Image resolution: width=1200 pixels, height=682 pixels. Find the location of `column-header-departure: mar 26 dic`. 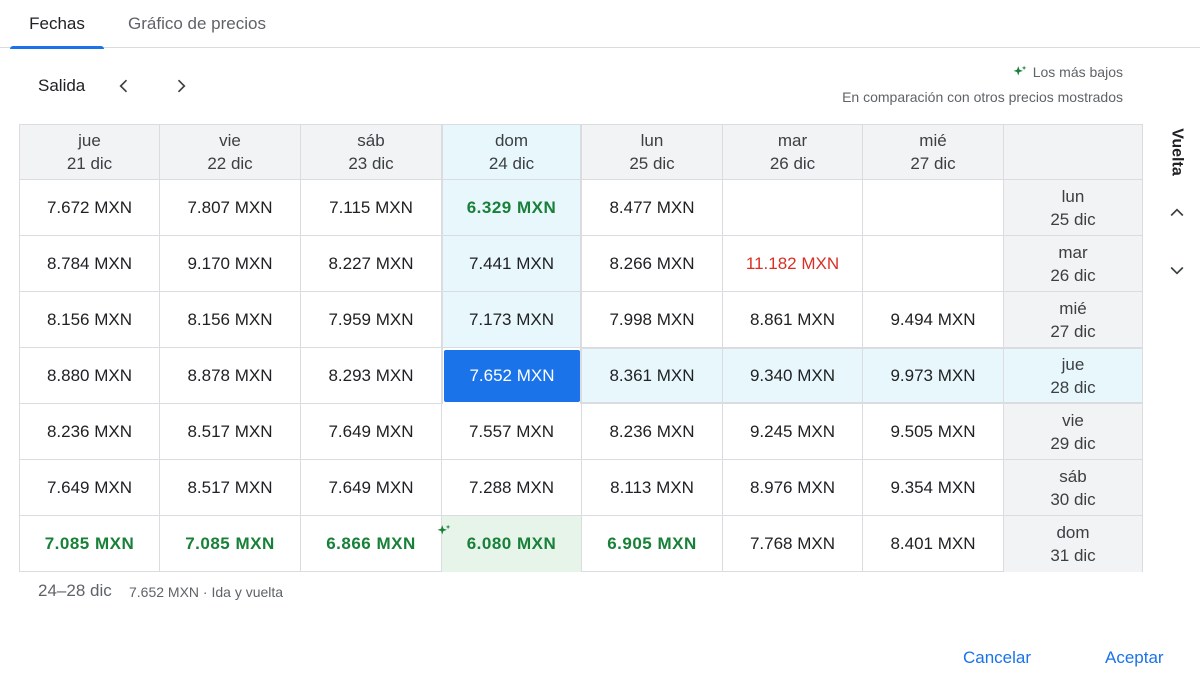

column-header-departure: mar 26 dic is located at coordinates (793, 152).